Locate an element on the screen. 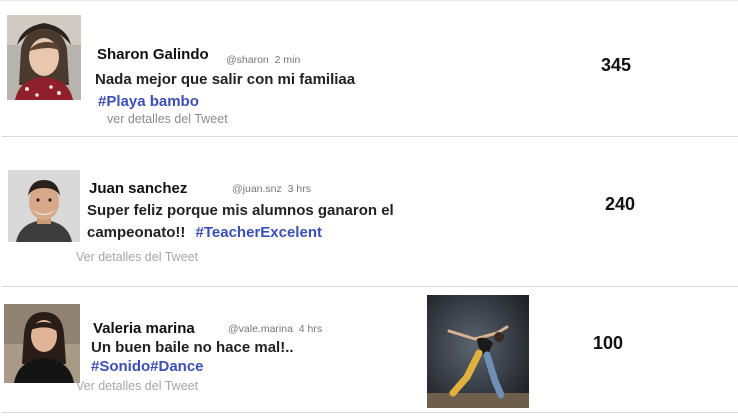 This screenshot has height=416, width=738. avatar-sharon is located at coordinates (44, 57).